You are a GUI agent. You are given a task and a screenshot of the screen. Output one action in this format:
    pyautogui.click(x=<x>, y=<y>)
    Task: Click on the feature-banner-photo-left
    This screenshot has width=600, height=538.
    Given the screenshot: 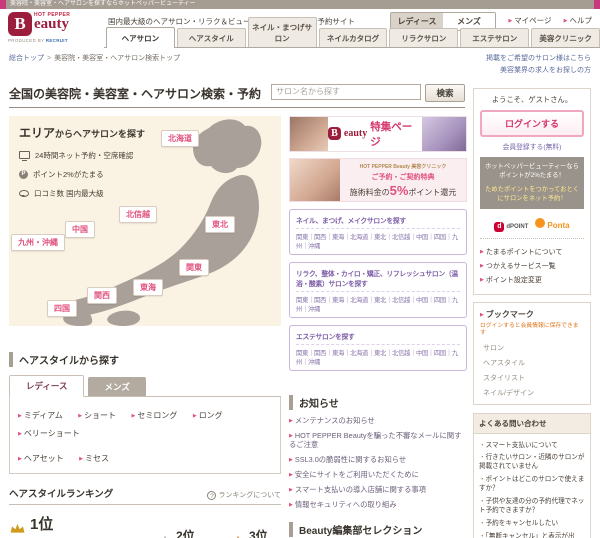 What is the action you would take?
    pyautogui.click(x=309, y=133)
    